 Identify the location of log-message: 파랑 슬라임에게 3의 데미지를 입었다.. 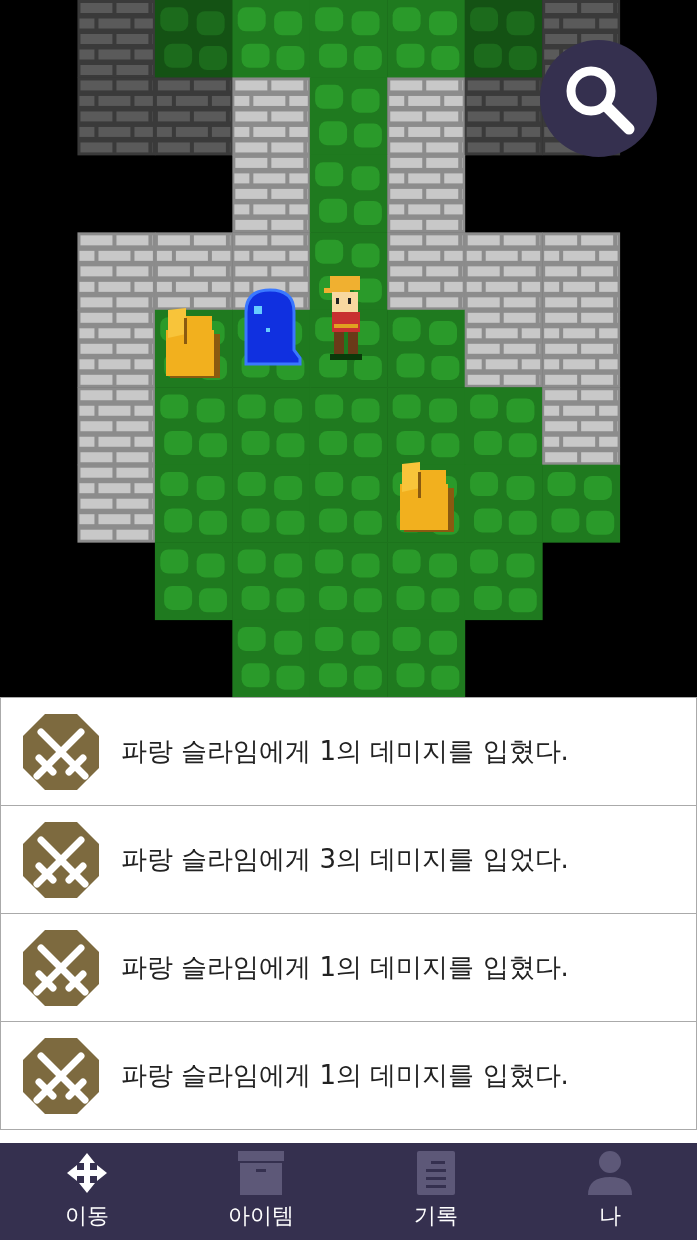
(345, 859).